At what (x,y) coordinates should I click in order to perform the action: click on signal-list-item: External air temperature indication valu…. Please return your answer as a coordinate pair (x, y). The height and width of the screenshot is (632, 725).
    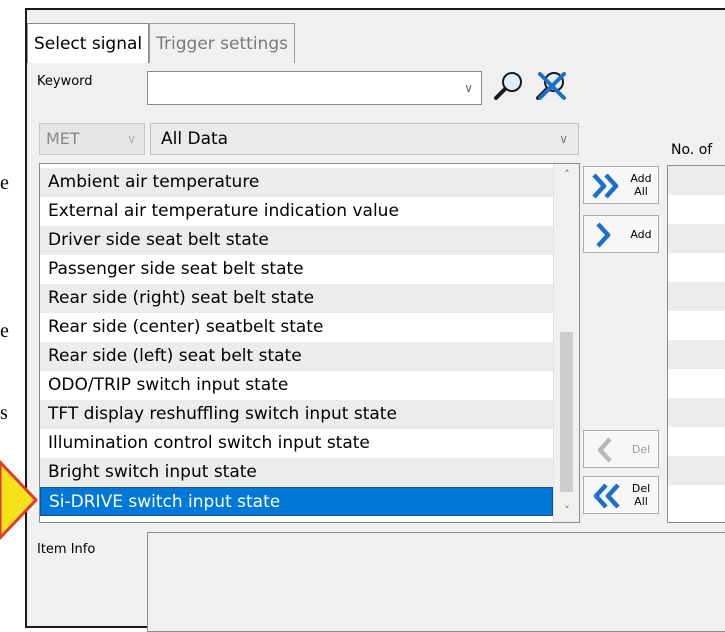
    Looking at the image, I should click on (296, 211).